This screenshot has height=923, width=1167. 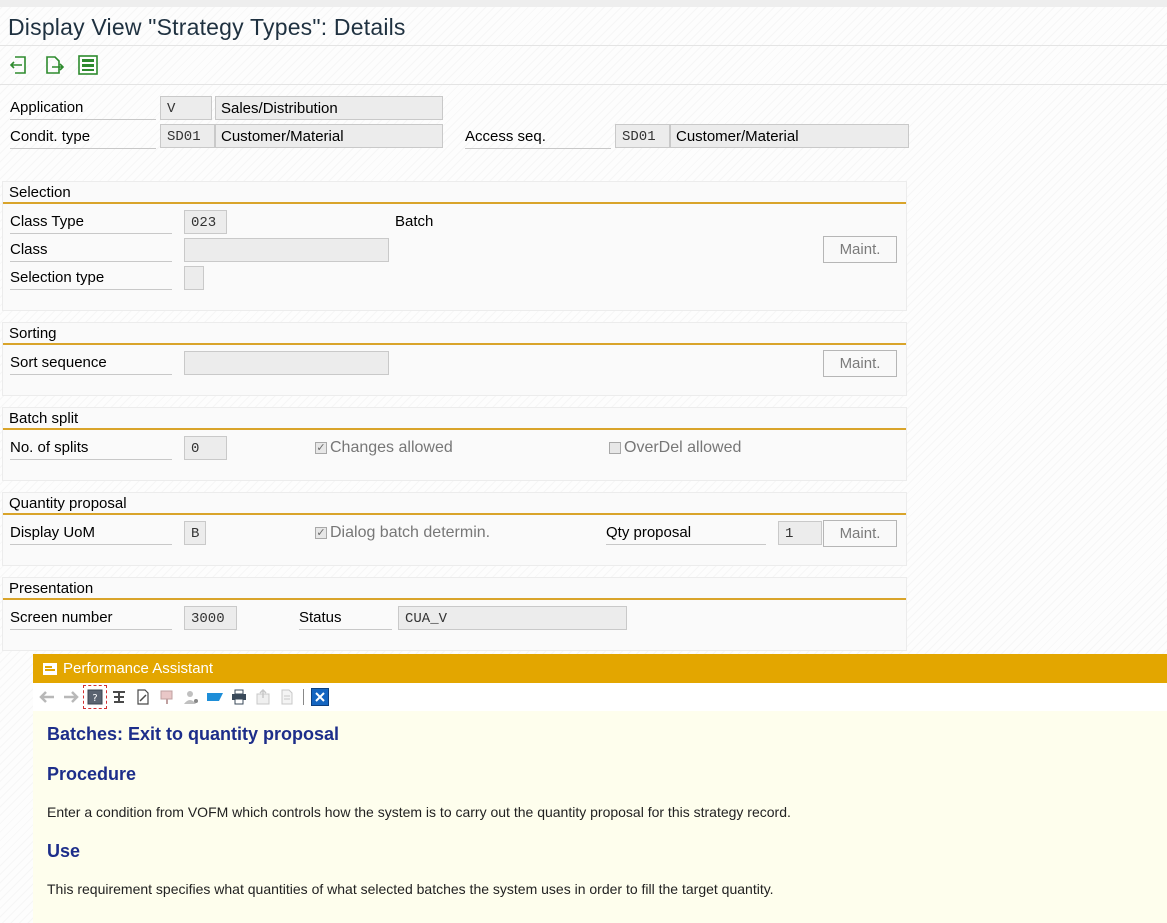 I want to click on toolbar-separator, so click(x=303, y=697).